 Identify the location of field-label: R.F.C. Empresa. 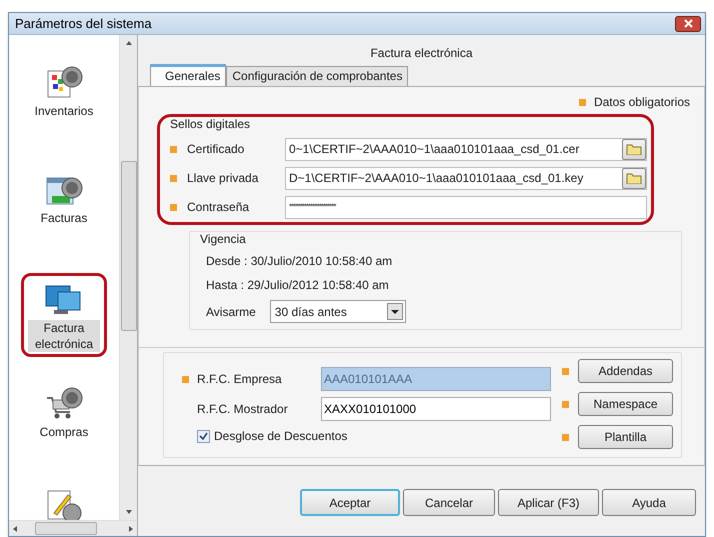
(240, 379).